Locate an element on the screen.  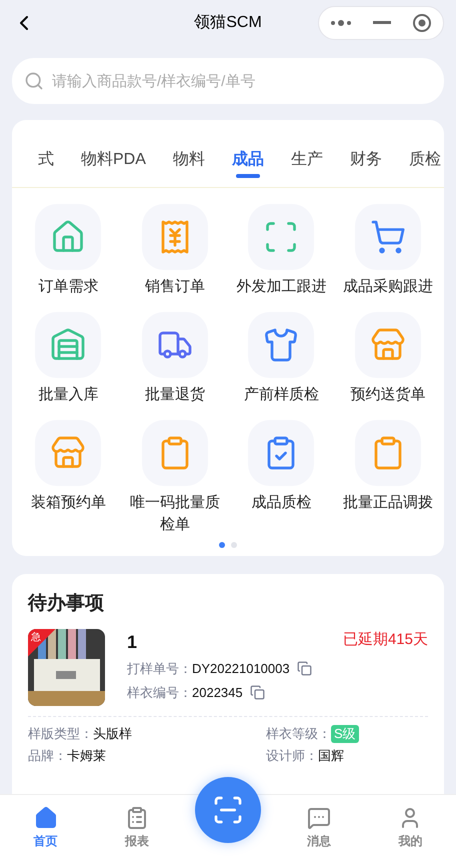
shortcut-item: 批量入库 is located at coordinates (68, 359).